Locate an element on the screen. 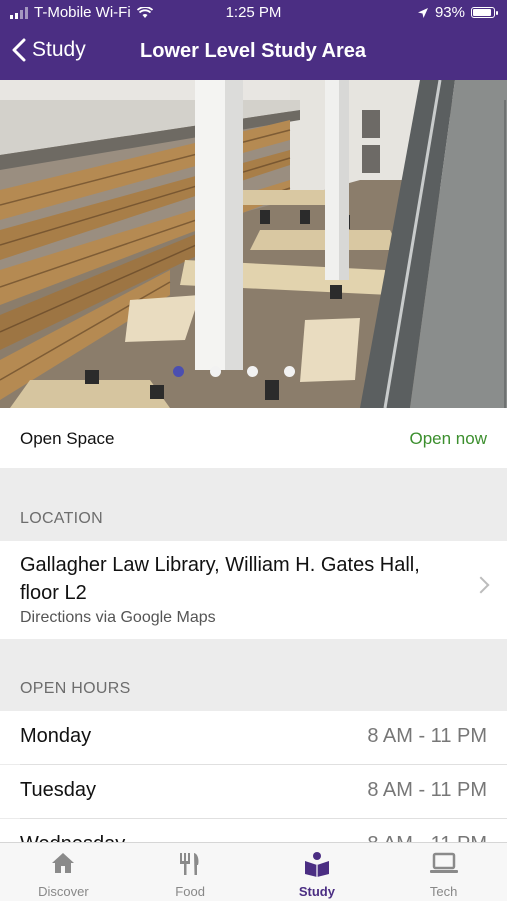 The height and width of the screenshot is (901, 507). page-title: Lower Level Study Area is located at coordinates (253, 51).